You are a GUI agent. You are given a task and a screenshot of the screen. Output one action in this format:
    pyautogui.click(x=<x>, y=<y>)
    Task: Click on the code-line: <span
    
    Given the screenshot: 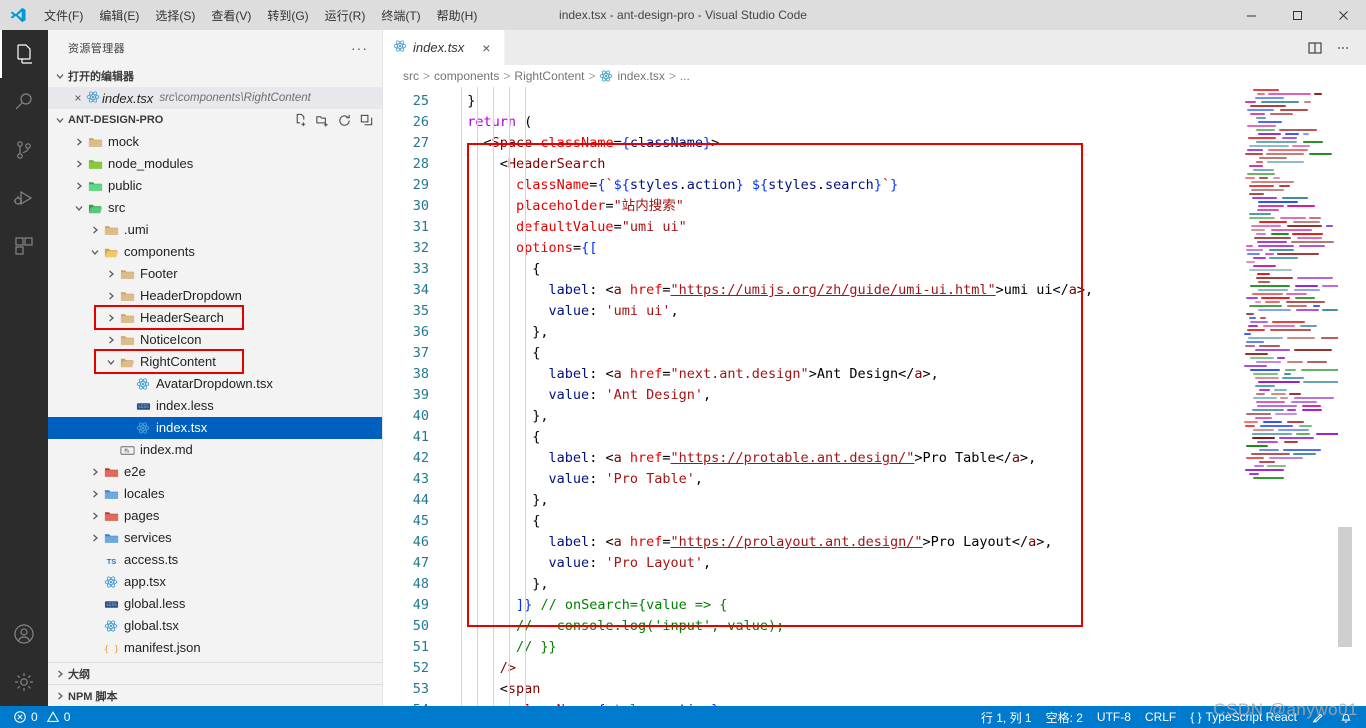 What is the action you would take?
    pyautogui.click(x=496, y=689)
    